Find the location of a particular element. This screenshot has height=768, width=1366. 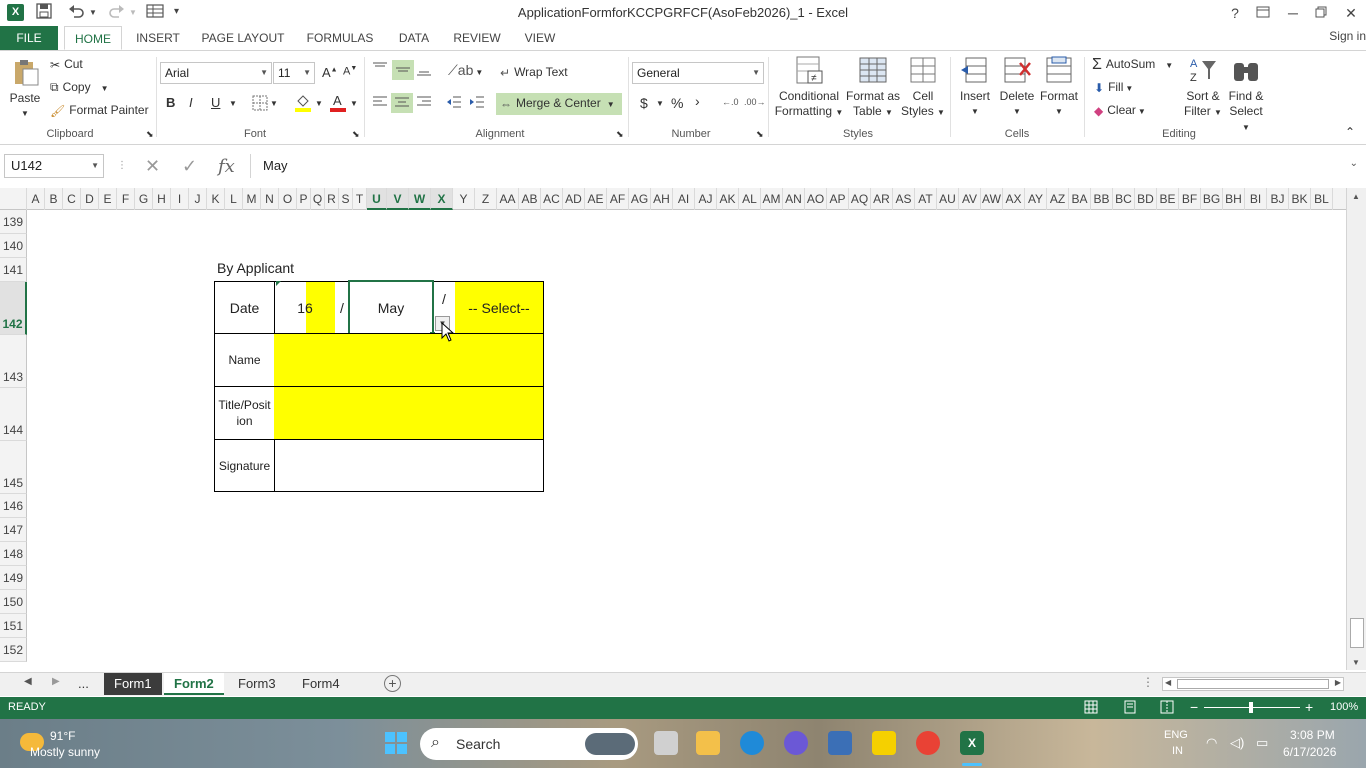

column-header: Y is located at coordinates (464, 199).